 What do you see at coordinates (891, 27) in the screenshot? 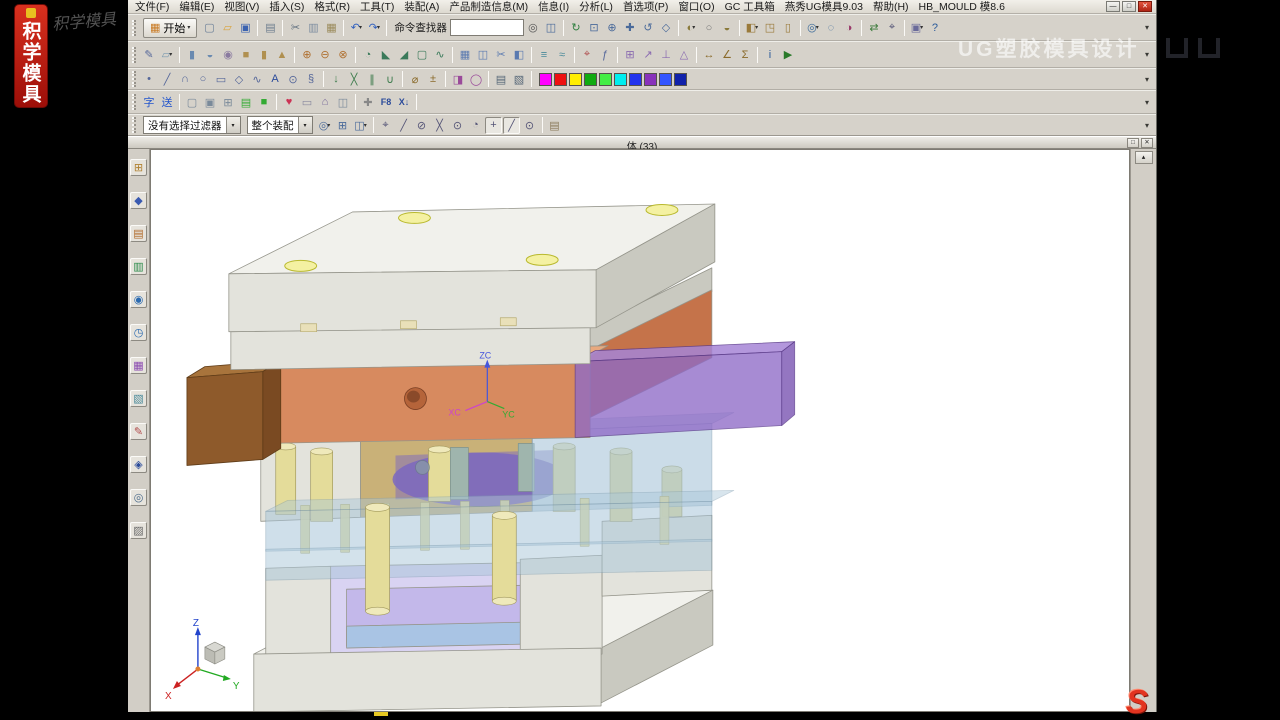
I see `snap-point-icon: ⌖` at bounding box center [891, 27].